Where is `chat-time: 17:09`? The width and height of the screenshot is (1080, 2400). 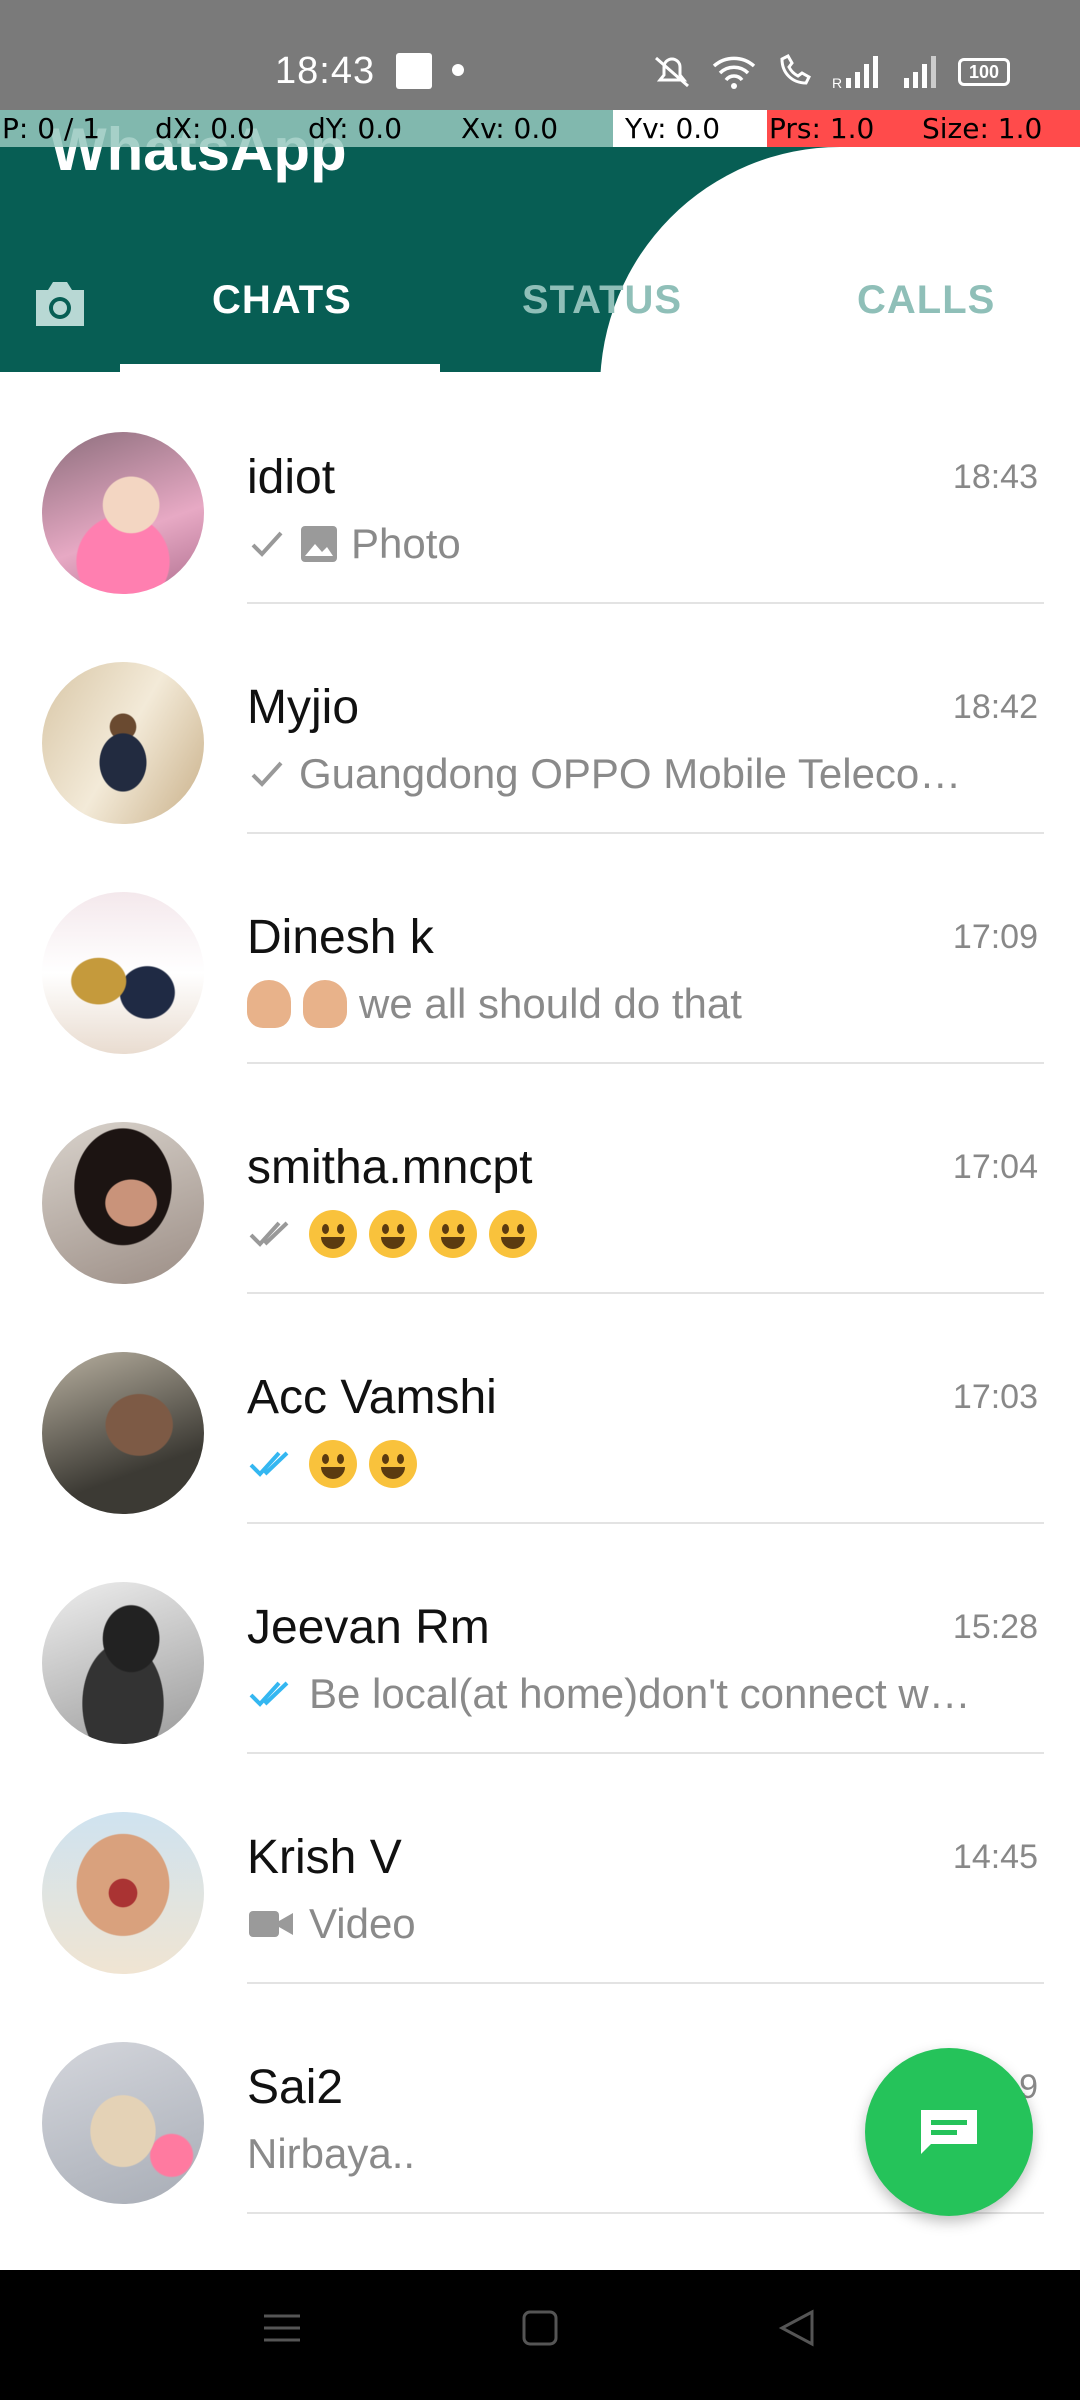 chat-time: 17:09 is located at coordinates (995, 937).